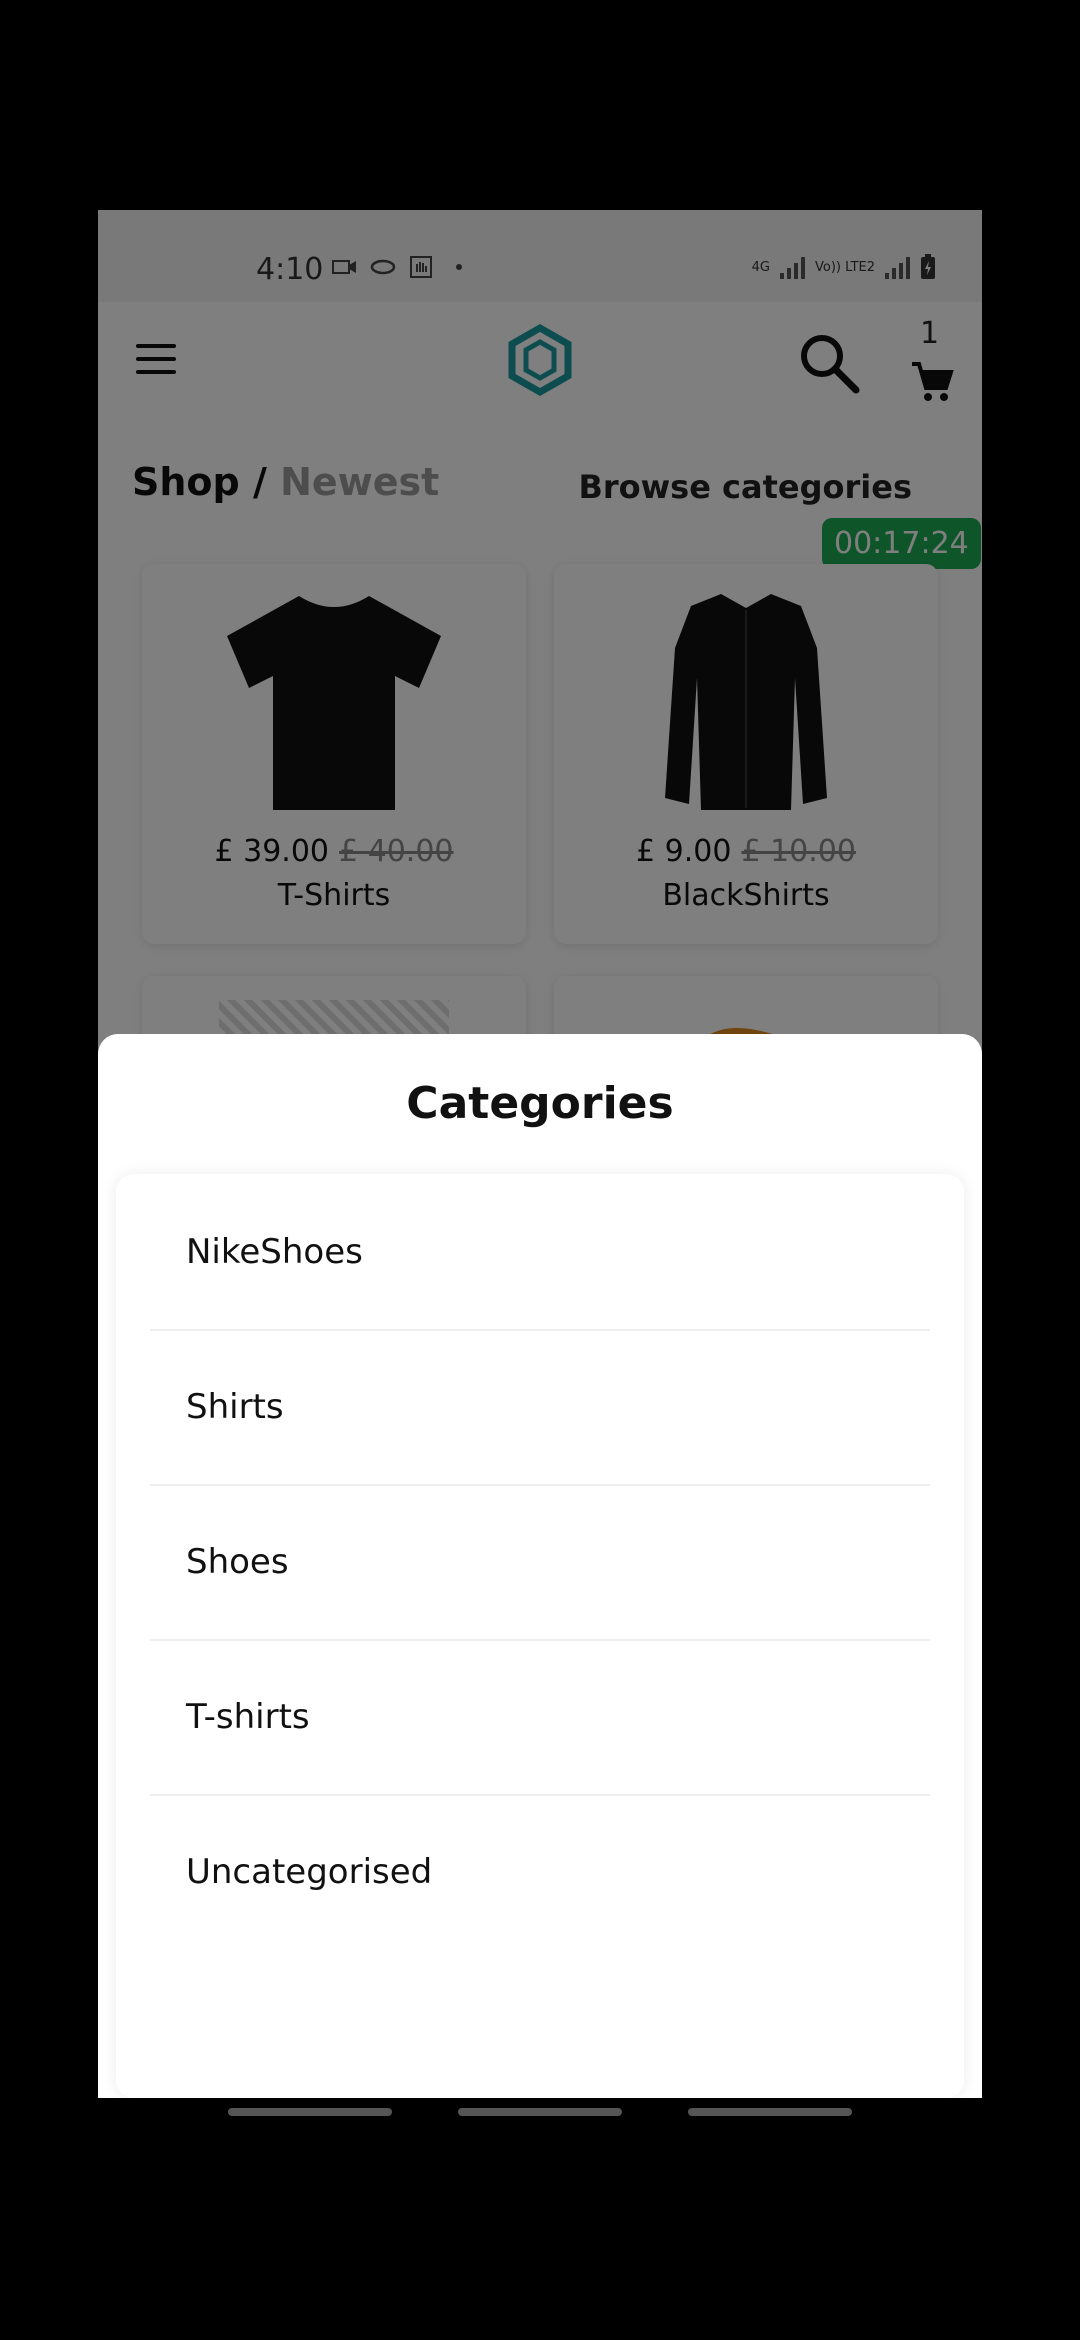 The image size is (1080, 2340). What do you see at coordinates (540, 1252) in the screenshot?
I see `category-item-nikeshoes: NikeShoes` at bounding box center [540, 1252].